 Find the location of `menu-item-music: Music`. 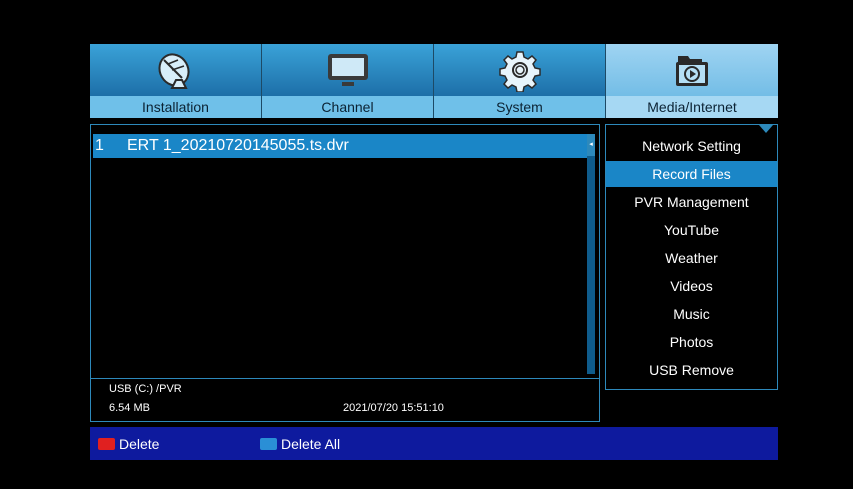

menu-item-music: Music is located at coordinates (691, 314).